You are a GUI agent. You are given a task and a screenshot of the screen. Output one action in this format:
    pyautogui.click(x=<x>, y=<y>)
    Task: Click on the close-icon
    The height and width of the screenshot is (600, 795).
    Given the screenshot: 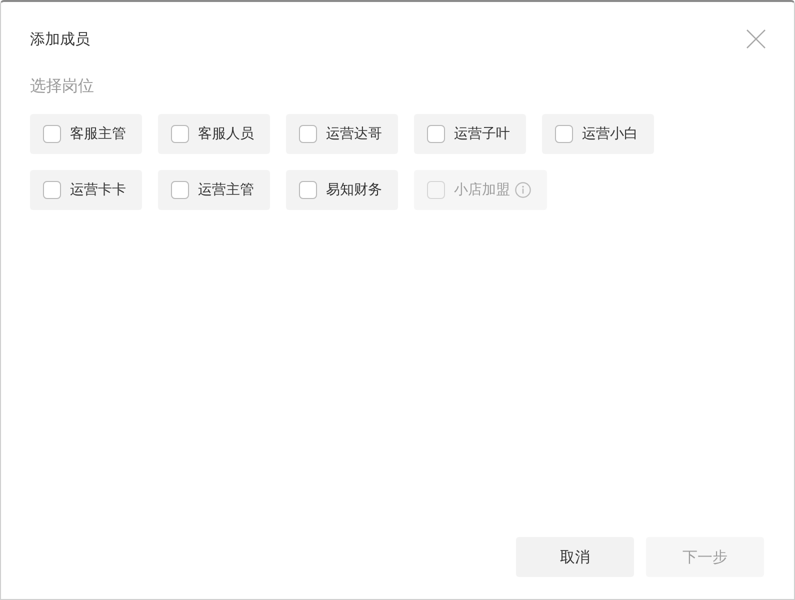 What is the action you would take?
    pyautogui.click(x=756, y=39)
    